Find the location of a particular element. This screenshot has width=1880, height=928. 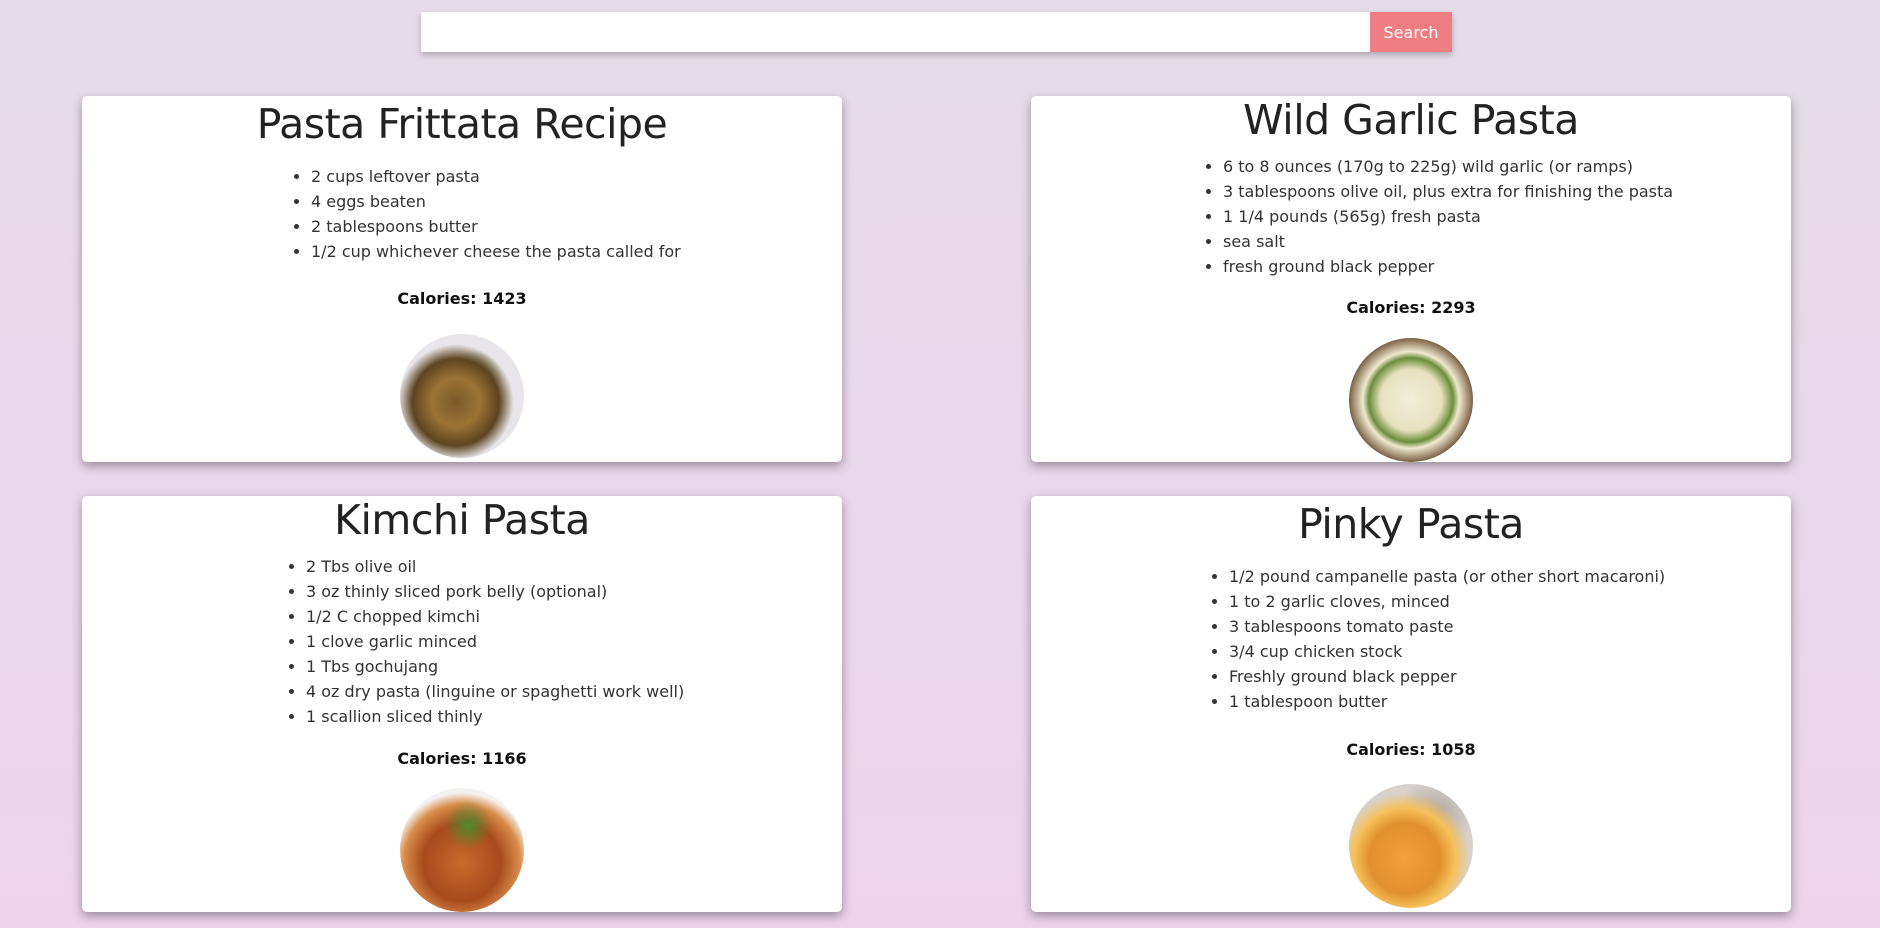

ingredient-item: 1 scallion sliced thinly is located at coordinates (495, 716).